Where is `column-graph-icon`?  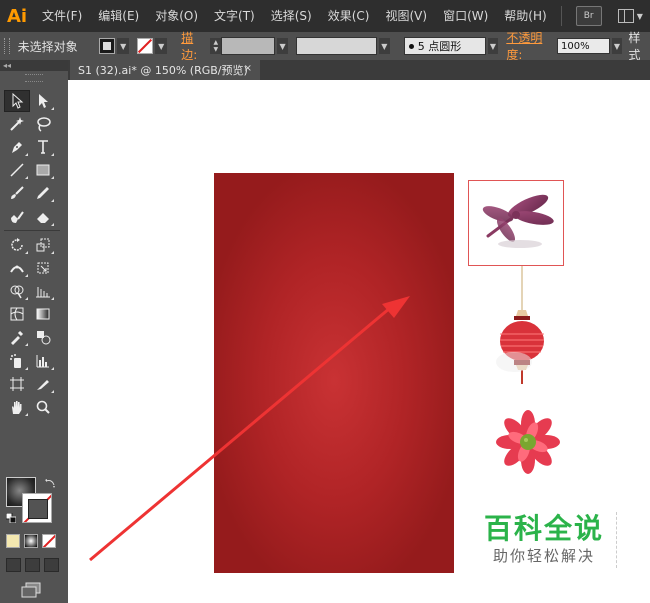 column-graph-icon is located at coordinates (42, 361).